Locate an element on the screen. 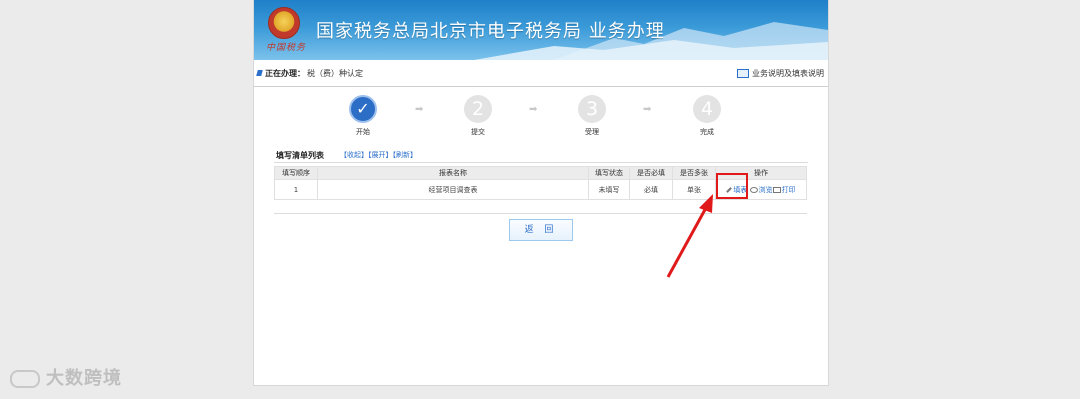 This screenshot has height=399, width=1080. watermark: 大数跨境 is located at coordinates (66, 377).